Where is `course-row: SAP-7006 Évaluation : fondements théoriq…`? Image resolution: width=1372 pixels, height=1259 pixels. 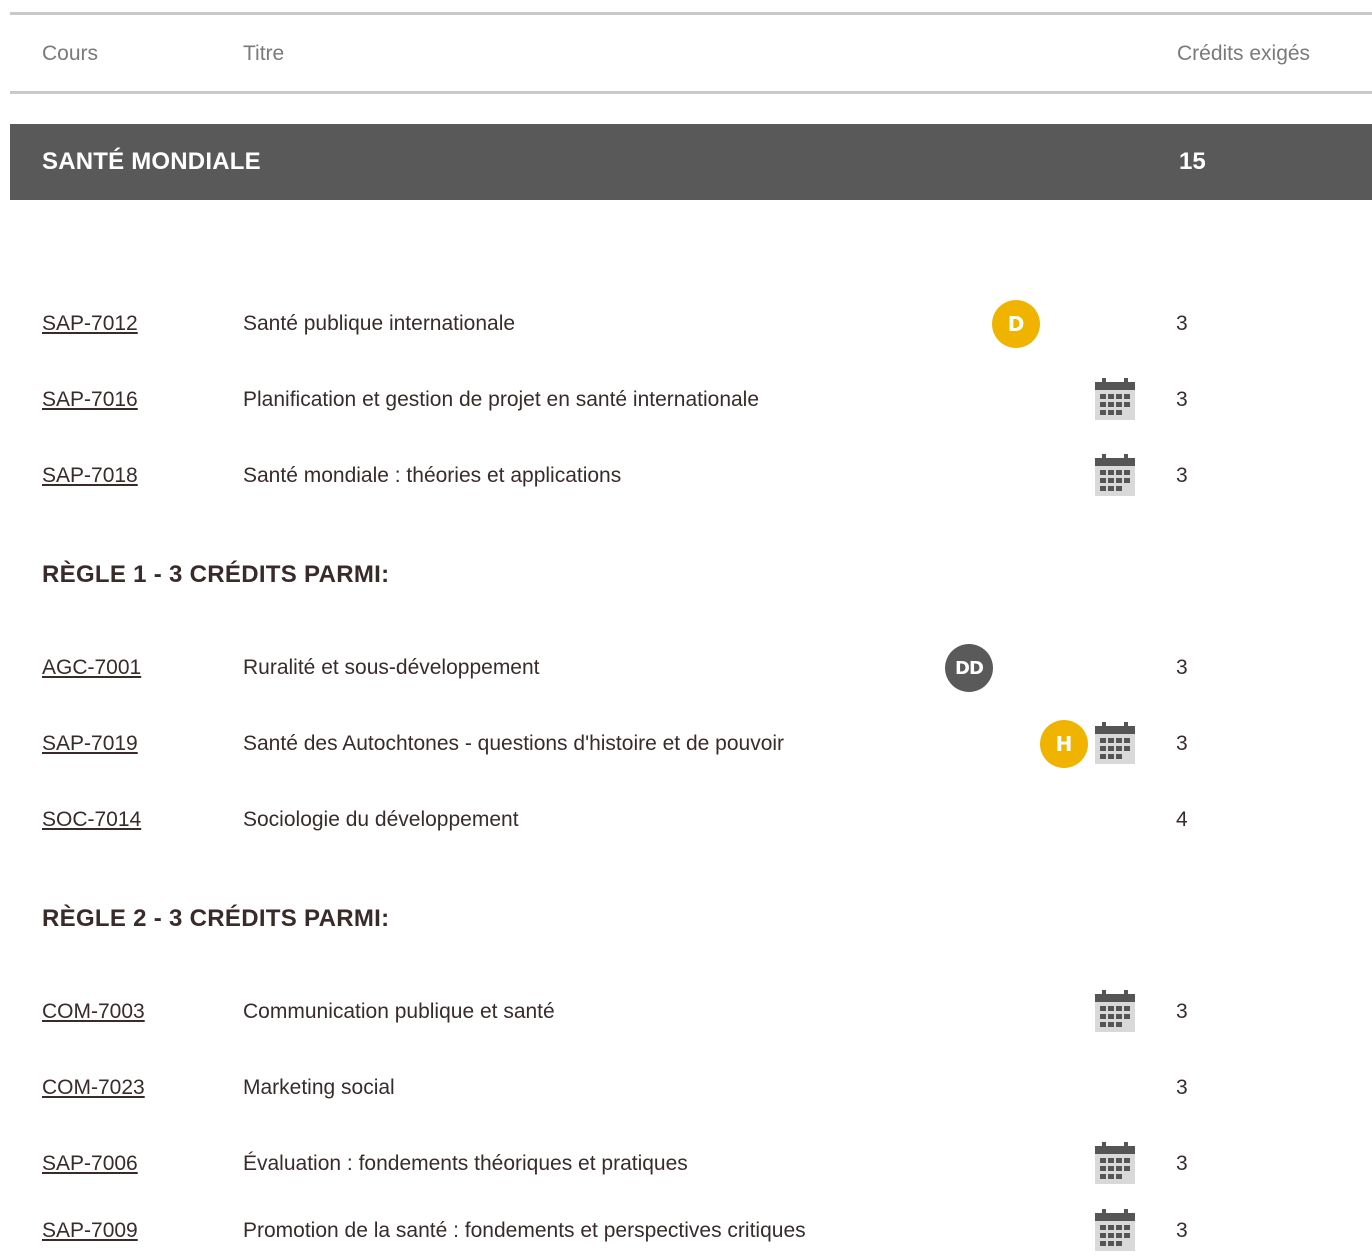
course-row: SAP-7006 Évaluation : fondements théoriq… is located at coordinates (686, 1164).